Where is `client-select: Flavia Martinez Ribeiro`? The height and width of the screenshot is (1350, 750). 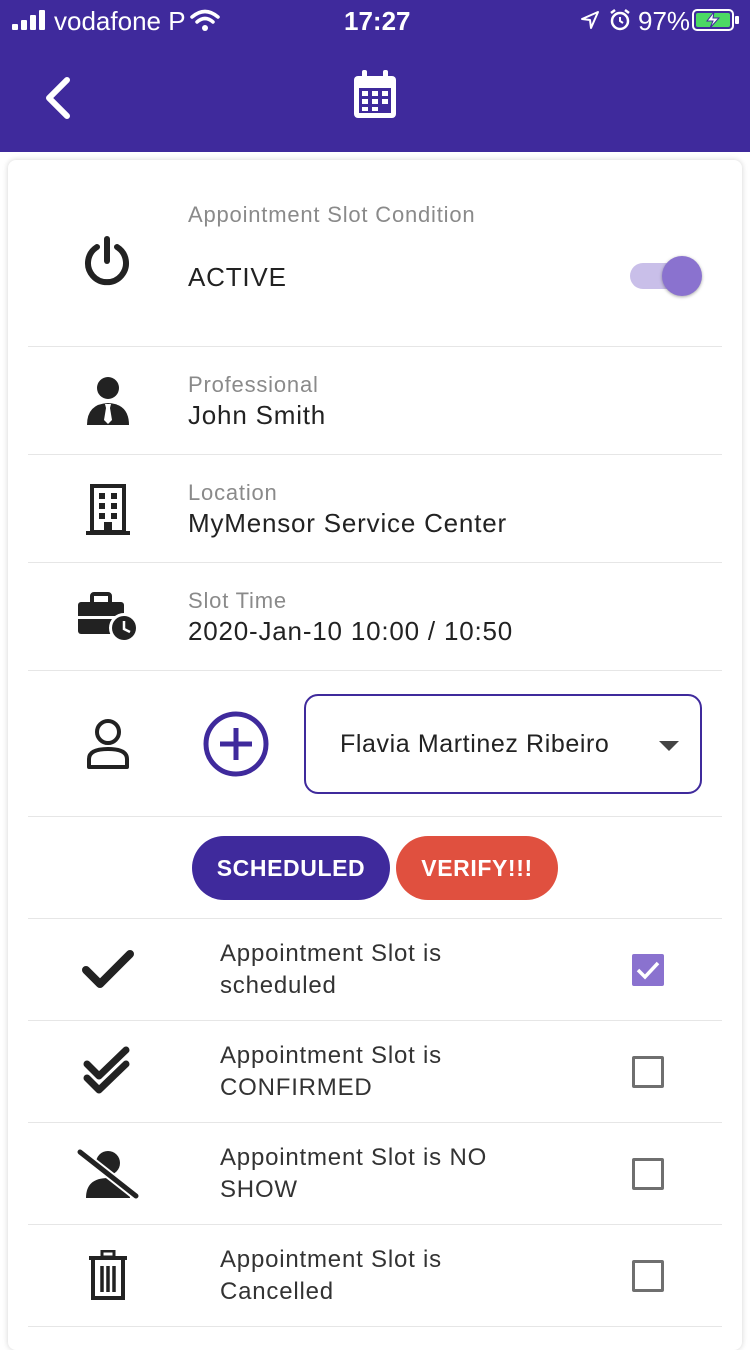
client-select: Flavia Martinez Ribeiro is located at coordinates (503, 744).